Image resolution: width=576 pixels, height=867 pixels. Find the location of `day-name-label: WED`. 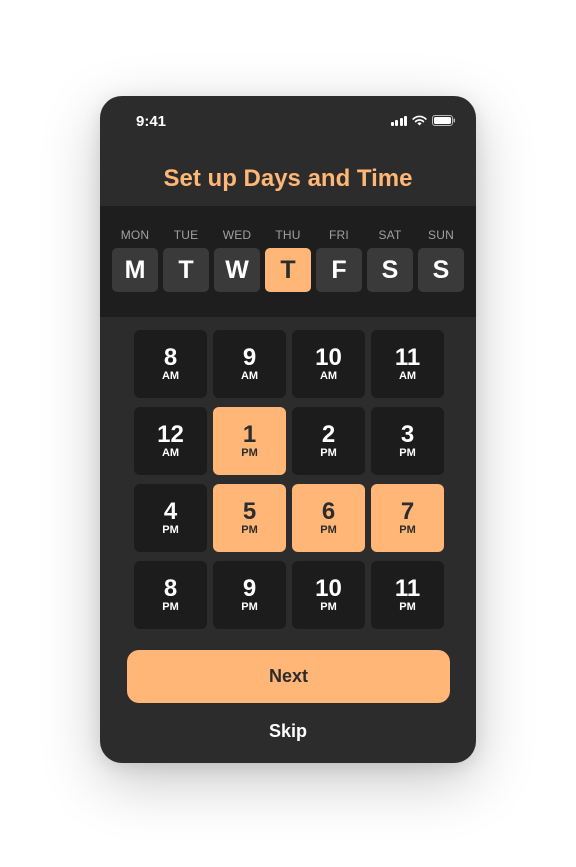

day-name-label: WED is located at coordinates (237, 235).